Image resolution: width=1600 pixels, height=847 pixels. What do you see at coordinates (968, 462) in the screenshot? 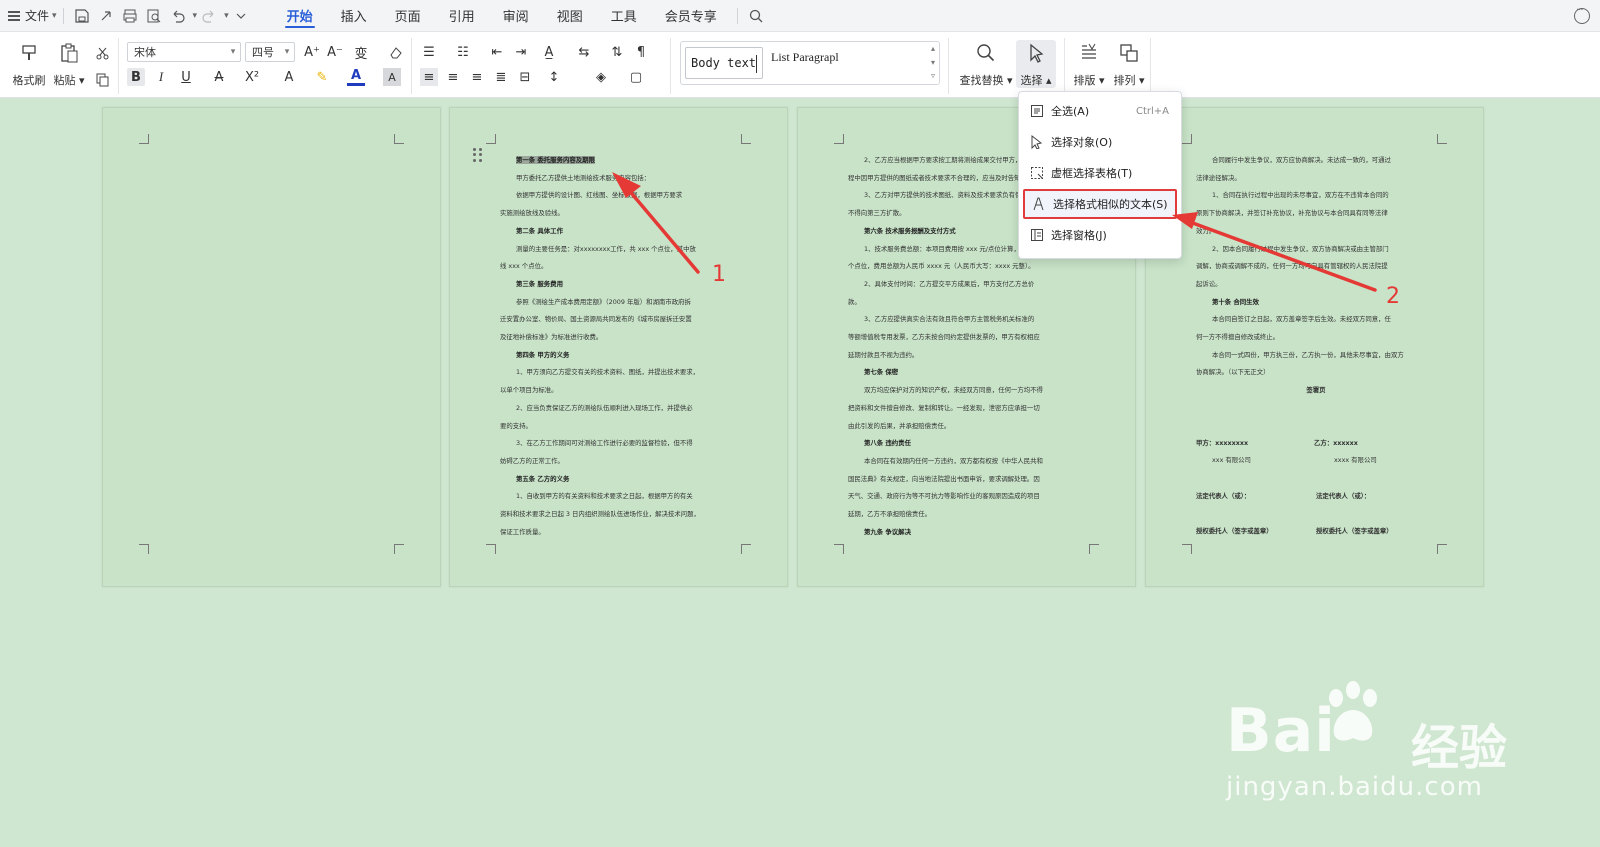
I see `text-line: 本合同在有效期内任何一方违约，双方都有权按《中华人民共和` at bounding box center [968, 462].